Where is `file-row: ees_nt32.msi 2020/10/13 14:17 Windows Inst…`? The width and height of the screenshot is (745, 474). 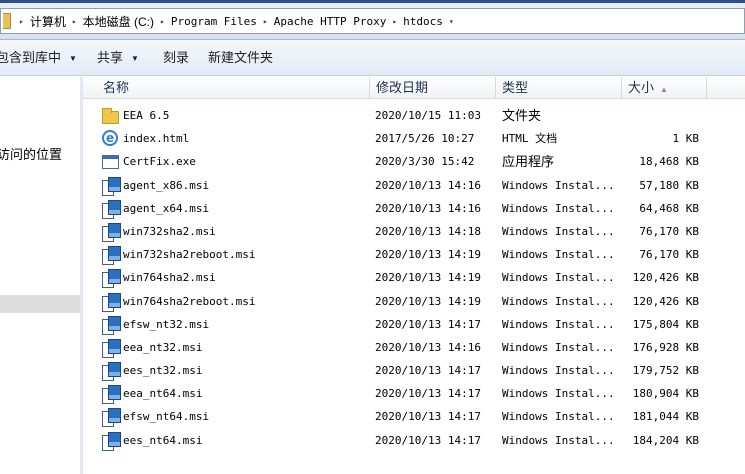 file-row: ees_nt32.msi 2020/10/13 14:17 Windows Inst… is located at coordinates (414, 371).